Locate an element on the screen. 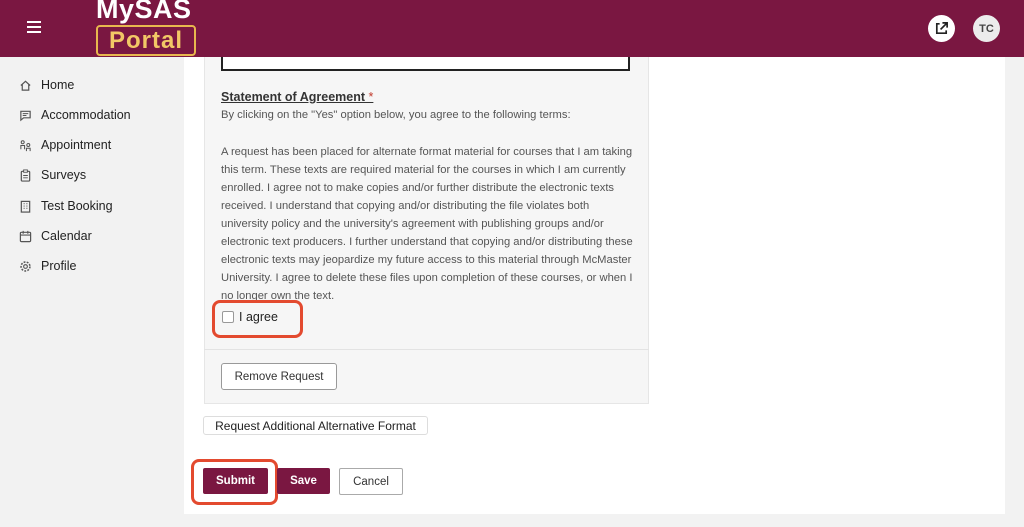  submit-button: Submit is located at coordinates (235, 481).